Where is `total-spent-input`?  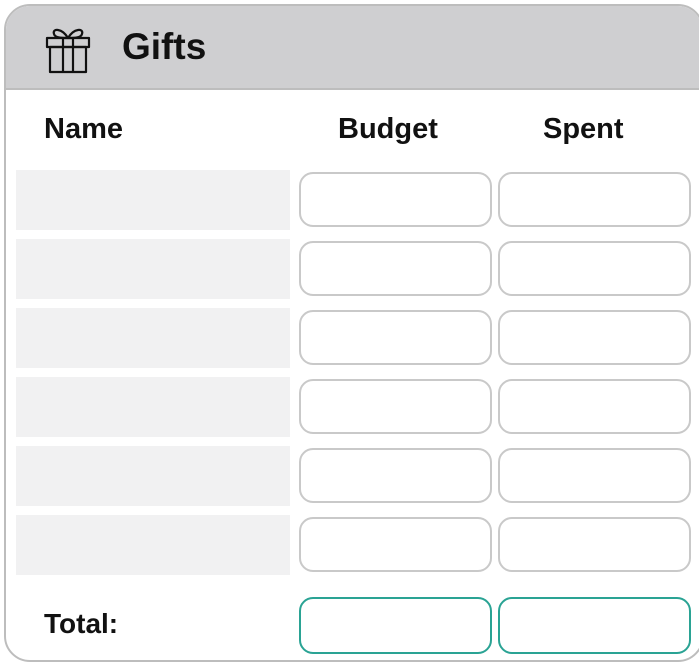 total-spent-input is located at coordinates (594, 625).